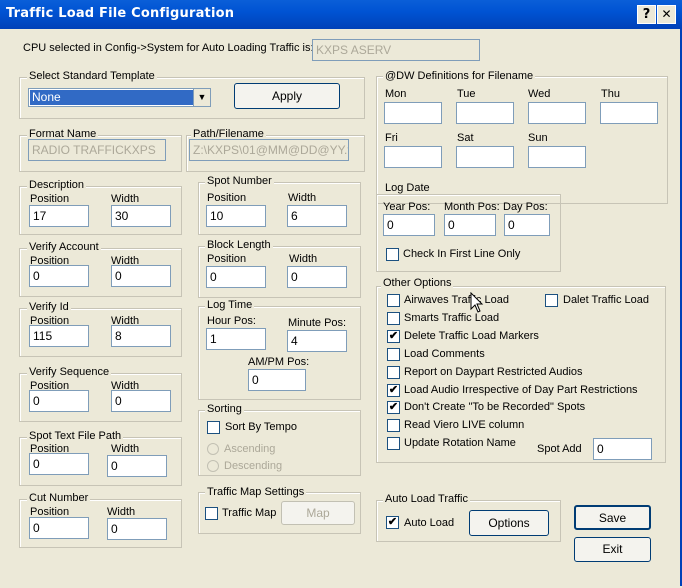 This screenshot has height=588, width=682. I want to click on minute-pos-label: Minute Pos:, so click(317, 323).